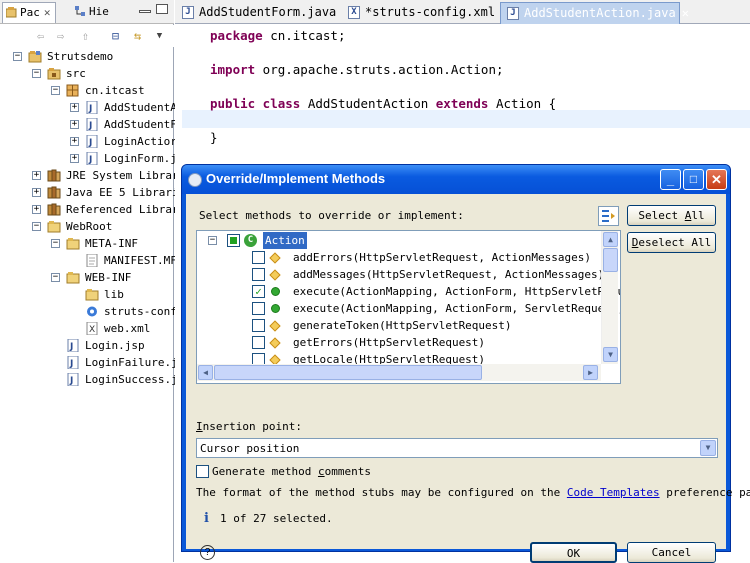 The height and width of the screenshot is (563, 750). I want to click on collapse-all-icon: ⊟, so click(115, 36).